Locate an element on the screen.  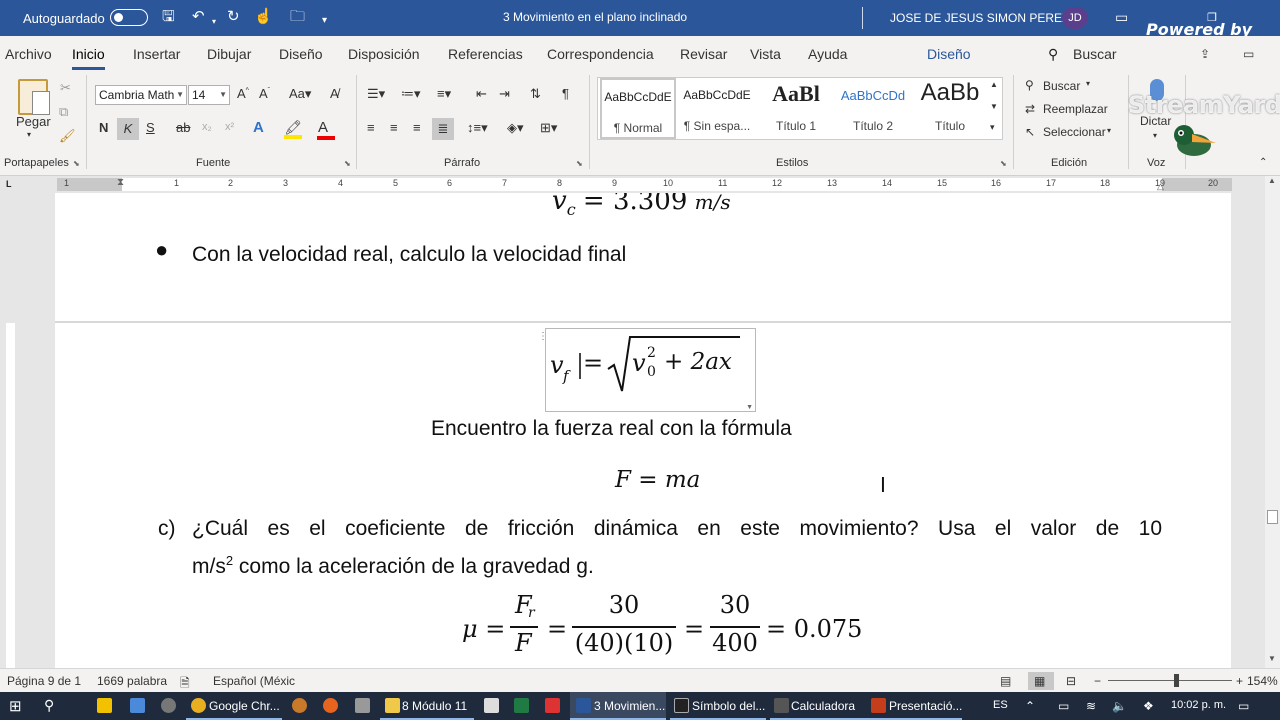
save-icon: 🖫 is located at coordinates (168, 17).